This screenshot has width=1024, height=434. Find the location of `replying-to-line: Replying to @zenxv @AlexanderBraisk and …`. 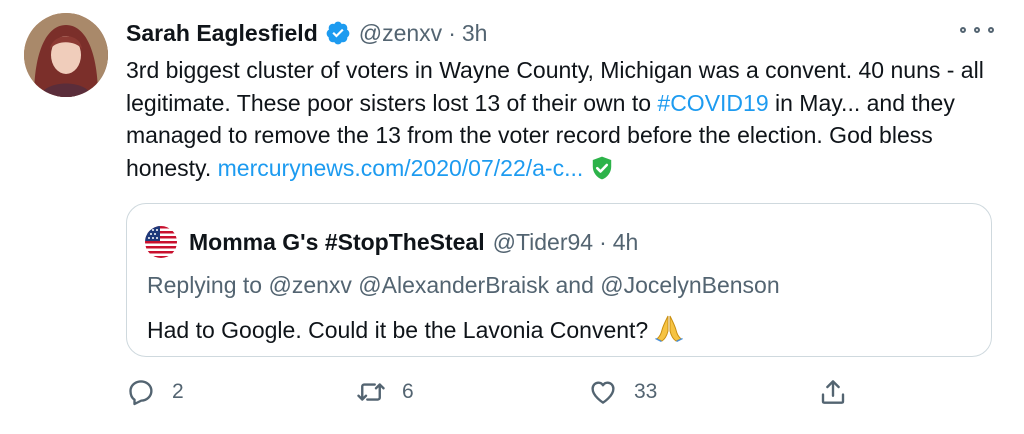

replying-to-line: Replying to @zenxv @AlexanderBraisk and … is located at coordinates (463, 285).